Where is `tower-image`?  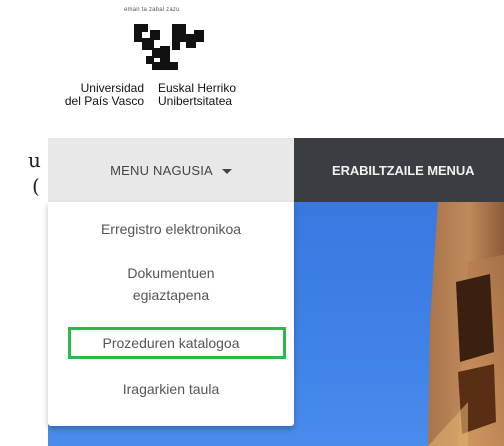
tower-image is located at coordinates (466, 324).